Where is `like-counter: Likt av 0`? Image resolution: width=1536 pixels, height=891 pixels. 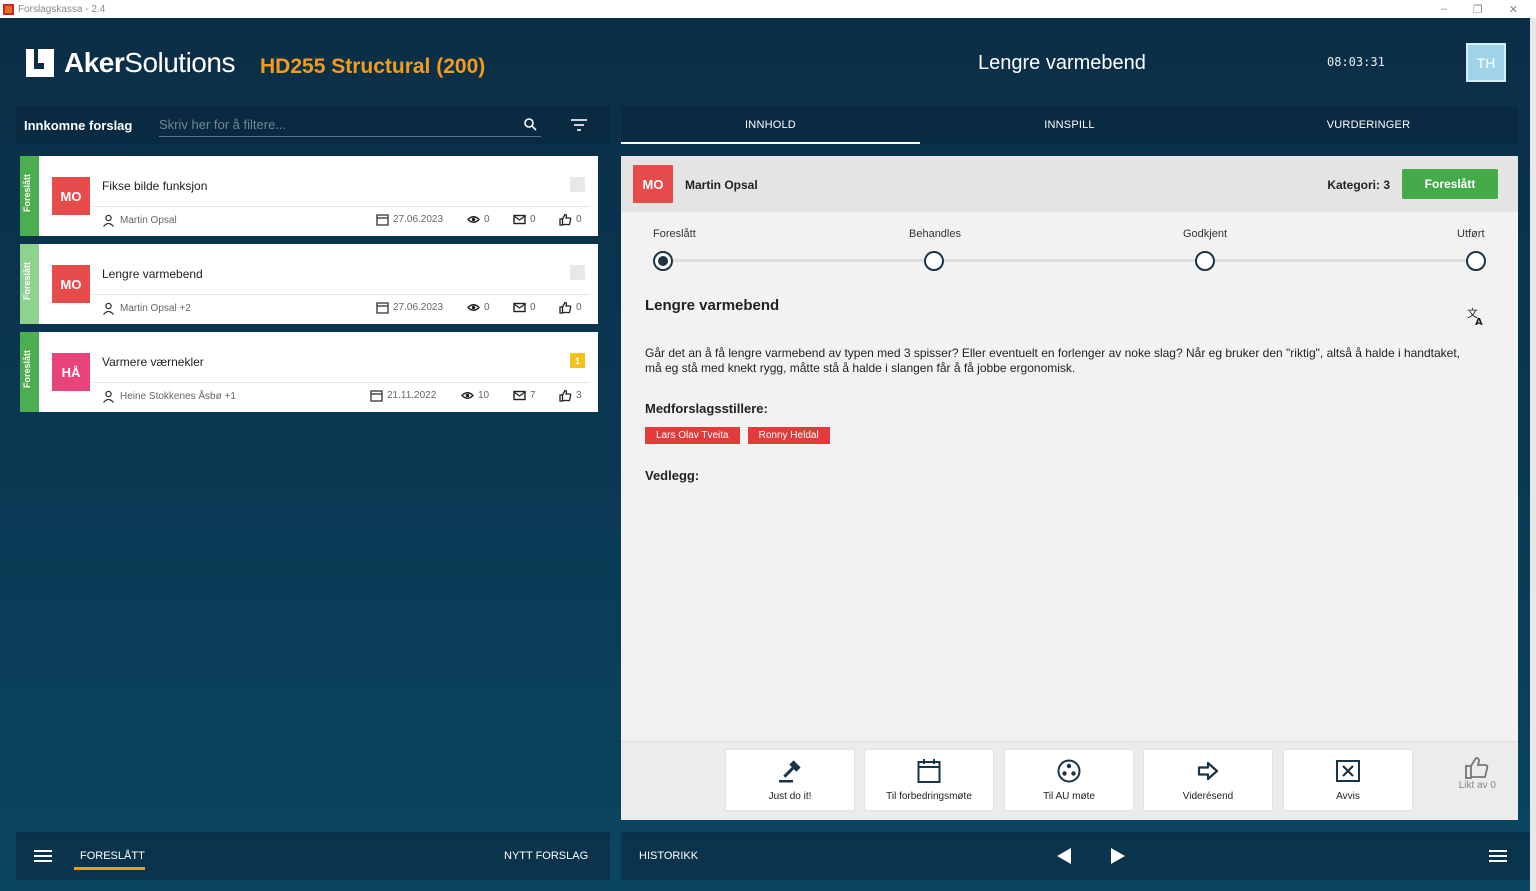
like-counter: Likt av 0 is located at coordinates (1477, 773).